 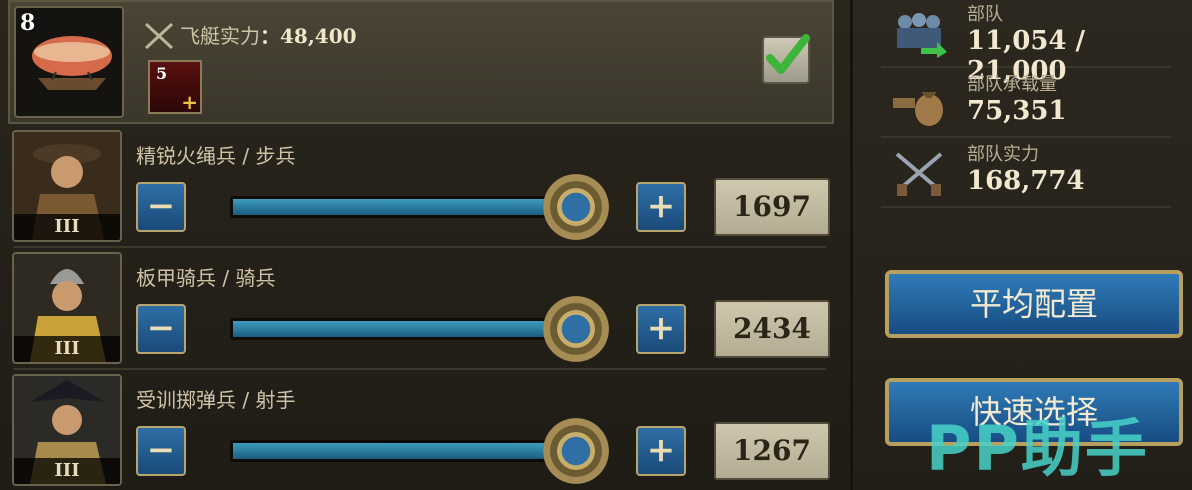 I want to click on stat-value: 75,351, so click(x=1017, y=111).